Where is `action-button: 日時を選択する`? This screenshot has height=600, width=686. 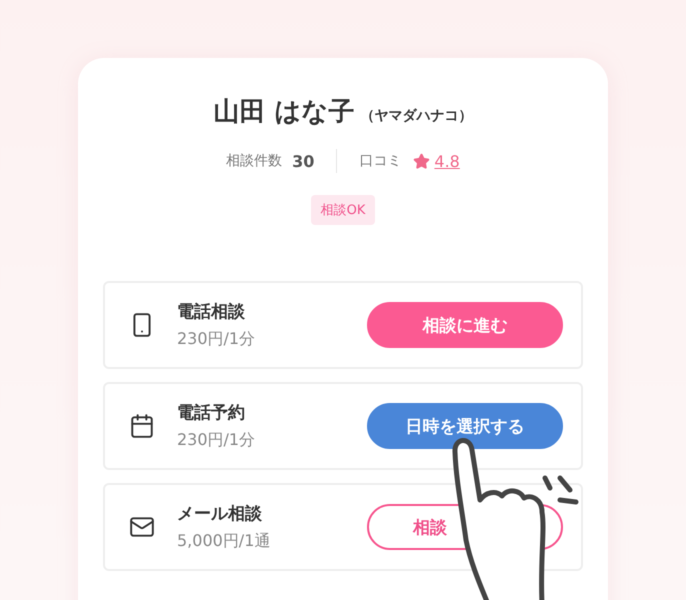
action-button: 日時を選択する is located at coordinates (465, 426).